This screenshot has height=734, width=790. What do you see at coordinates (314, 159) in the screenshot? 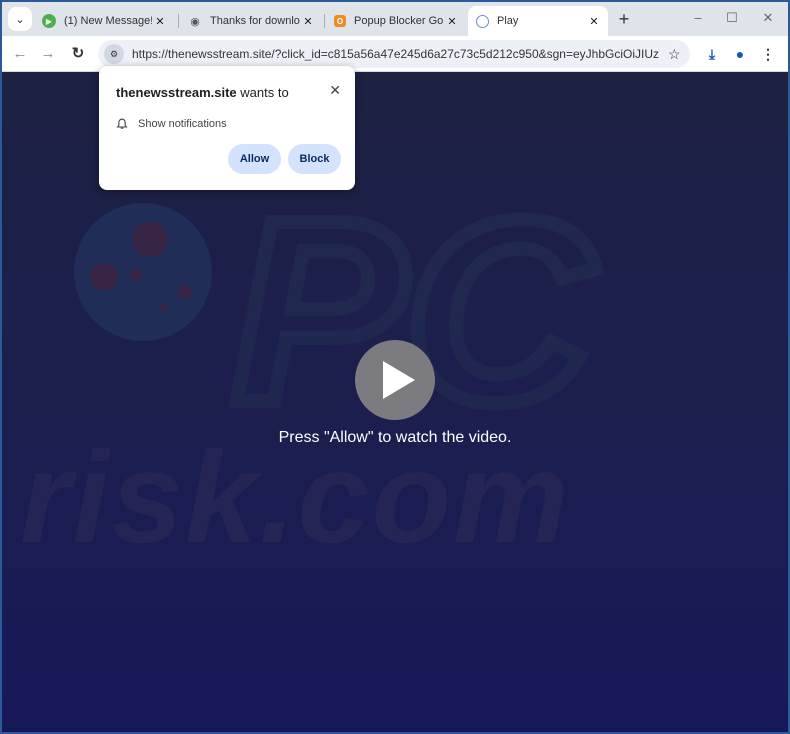
I see `block-button: Block` at bounding box center [314, 159].